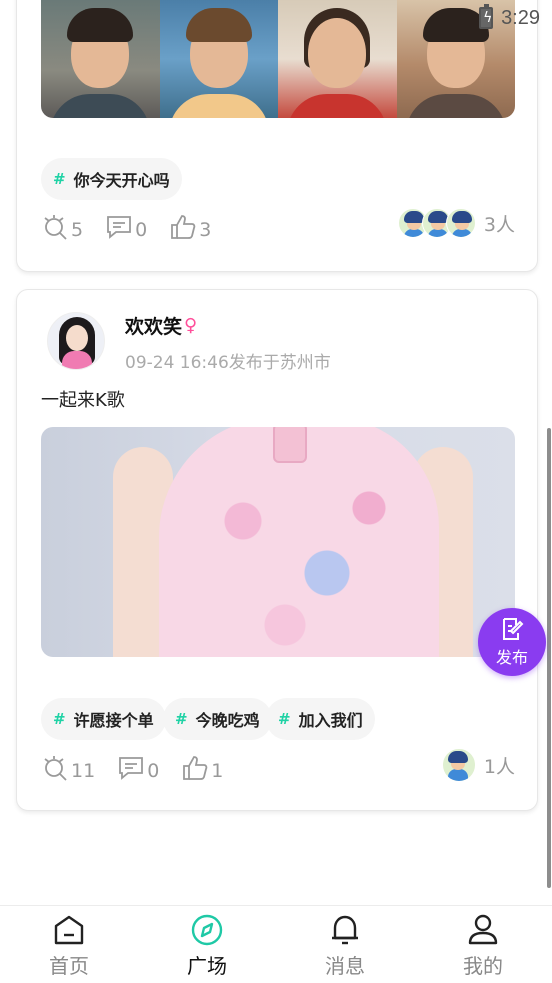 The height and width of the screenshot is (983, 552). What do you see at coordinates (68, 768) in the screenshot?
I see `view-count-button: 11` at bounding box center [68, 768].